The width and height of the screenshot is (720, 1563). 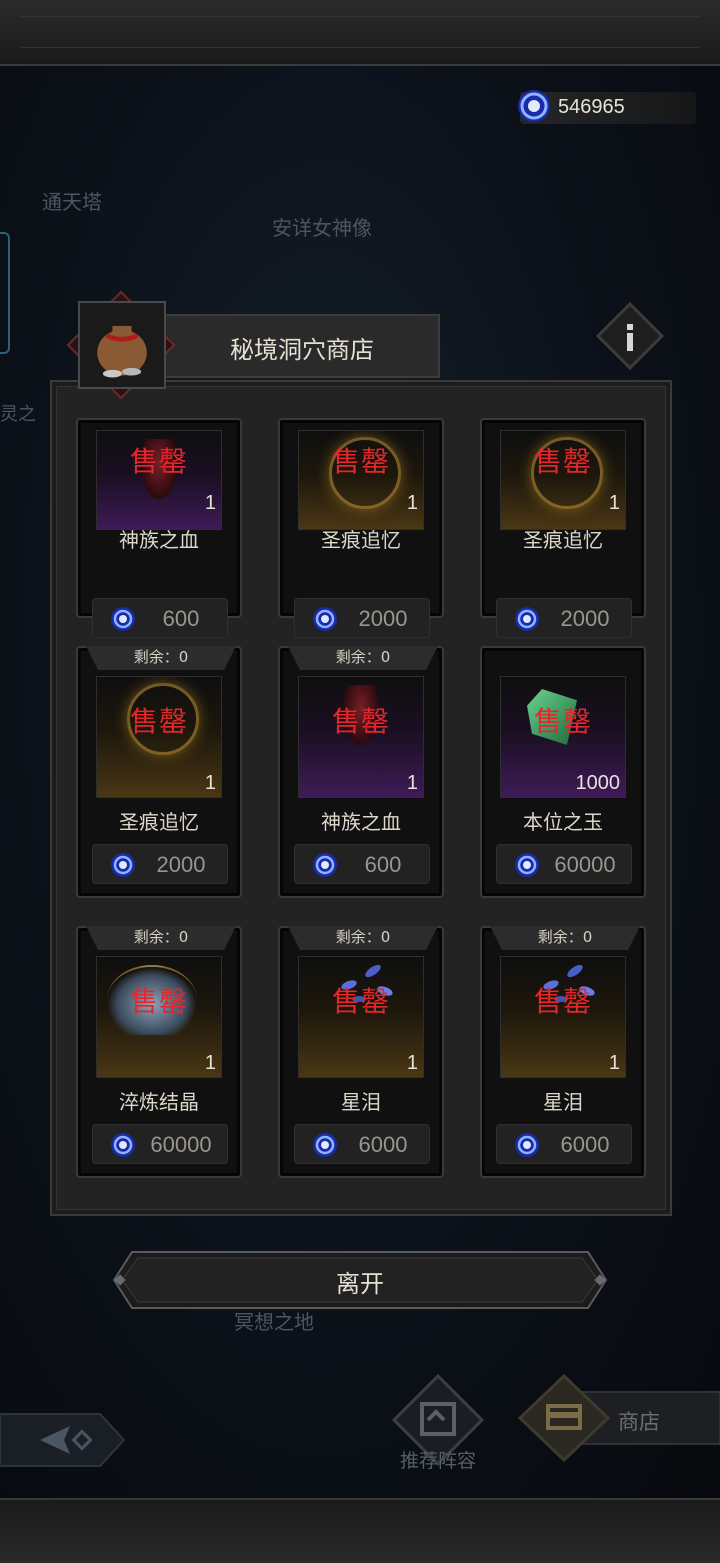 What do you see at coordinates (360, 1530) in the screenshot?
I see `bottom-frame` at bounding box center [360, 1530].